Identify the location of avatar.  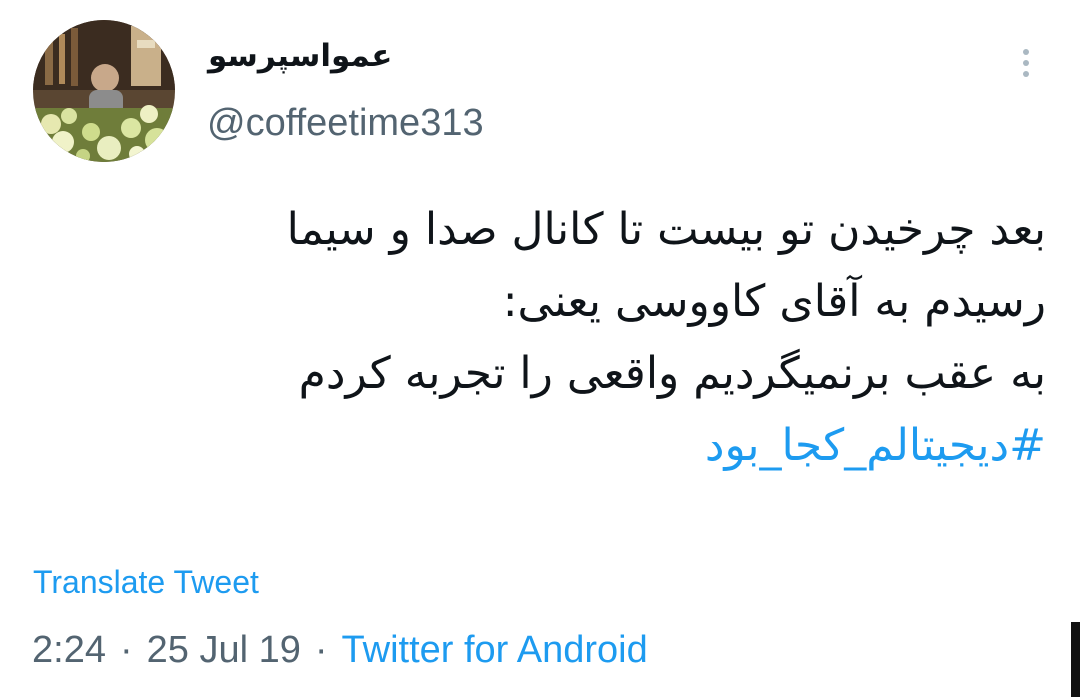
(104, 91).